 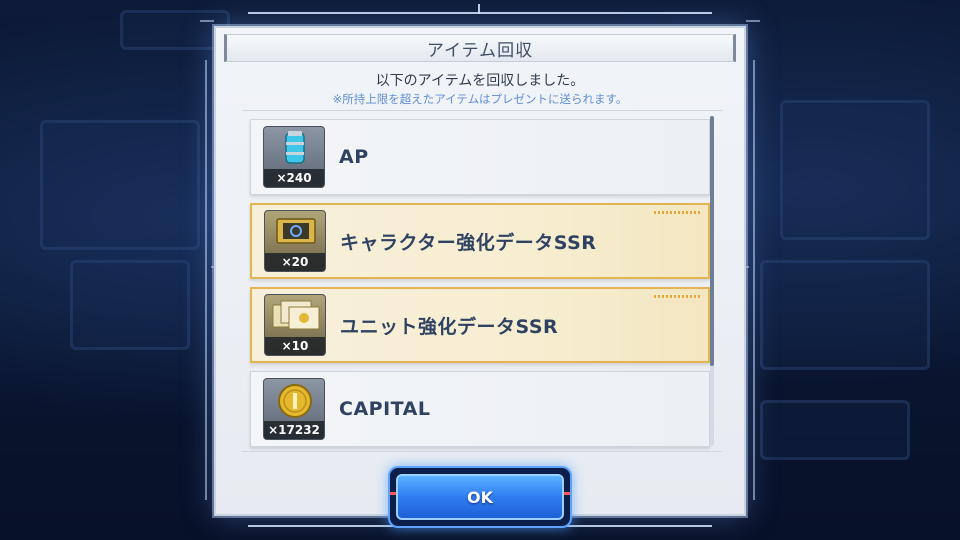 What do you see at coordinates (294, 430) in the screenshot?
I see `item-quantity: ×17232` at bounding box center [294, 430].